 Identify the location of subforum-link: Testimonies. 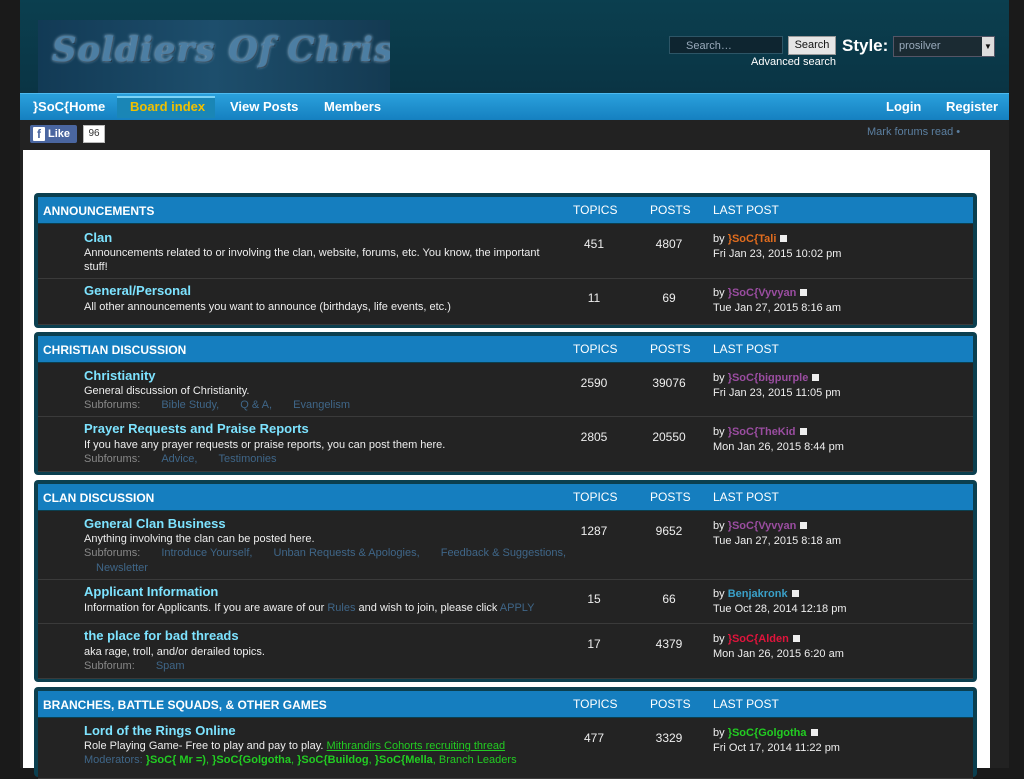
(247, 459).